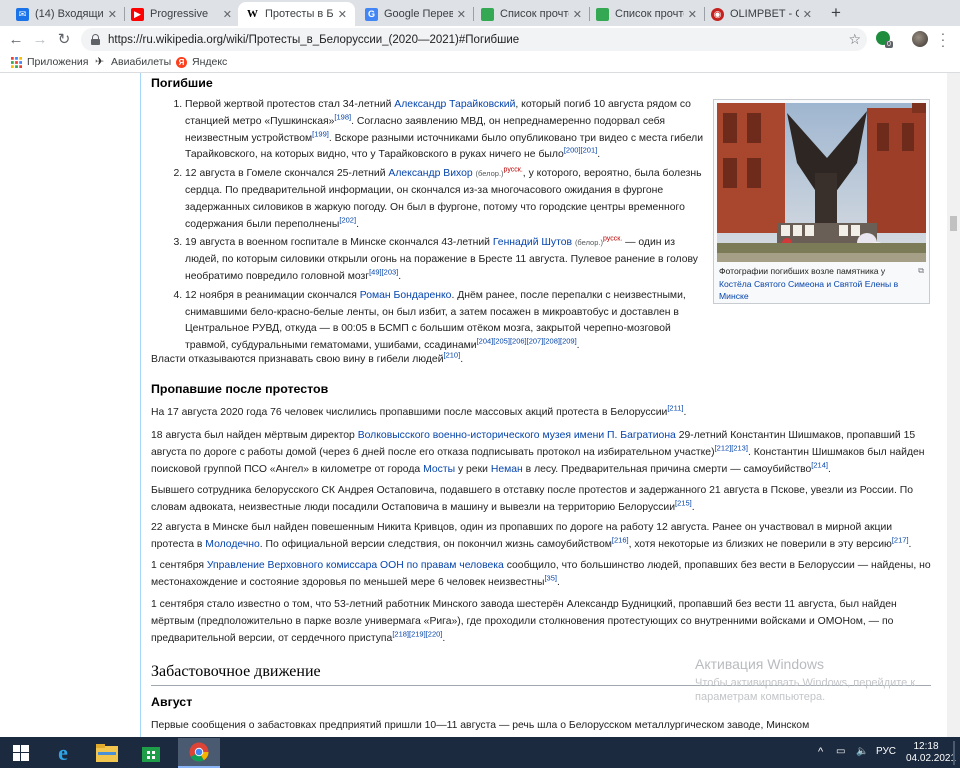 The width and height of the screenshot is (960, 768). I want to click on tab-title: Список прочтен, so click(534, 14).